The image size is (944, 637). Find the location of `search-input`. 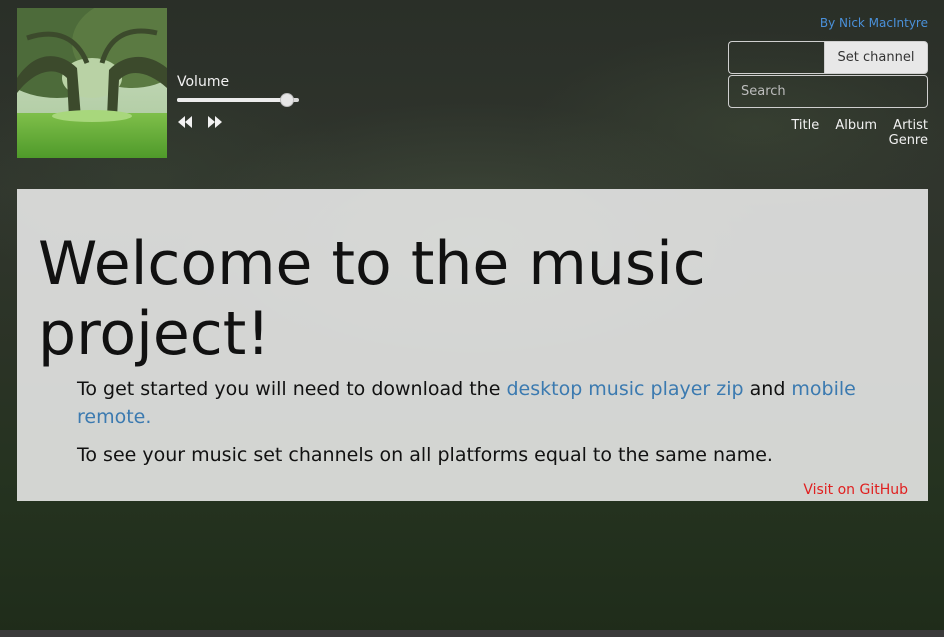

search-input is located at coordinates (828, 91).